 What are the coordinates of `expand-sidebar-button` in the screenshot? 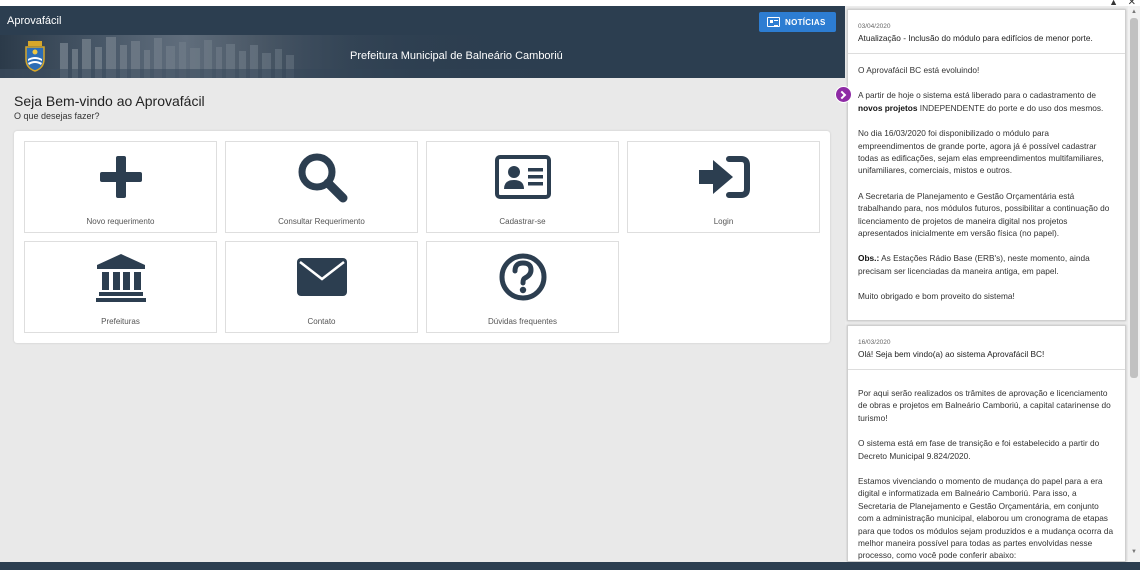 It's located at (843, 94).